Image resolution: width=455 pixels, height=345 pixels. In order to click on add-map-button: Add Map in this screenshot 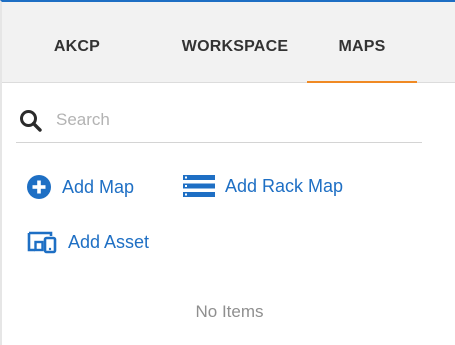, I will do `click(80, 187)`.